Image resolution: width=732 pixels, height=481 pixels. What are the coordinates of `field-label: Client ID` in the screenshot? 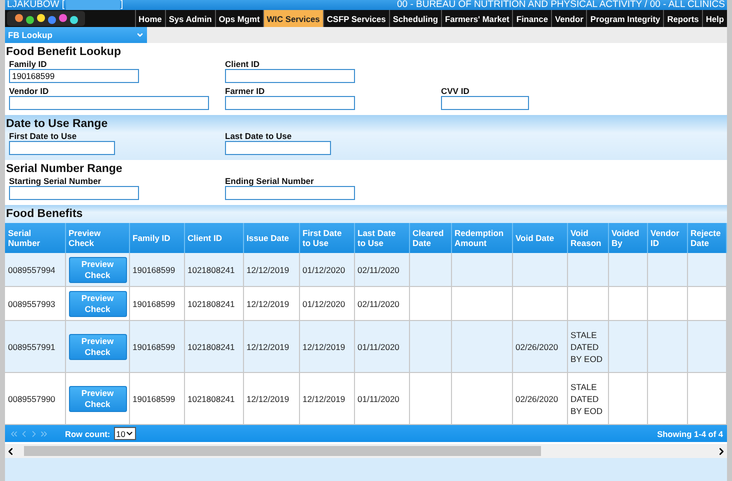 It's located at (242, 64).